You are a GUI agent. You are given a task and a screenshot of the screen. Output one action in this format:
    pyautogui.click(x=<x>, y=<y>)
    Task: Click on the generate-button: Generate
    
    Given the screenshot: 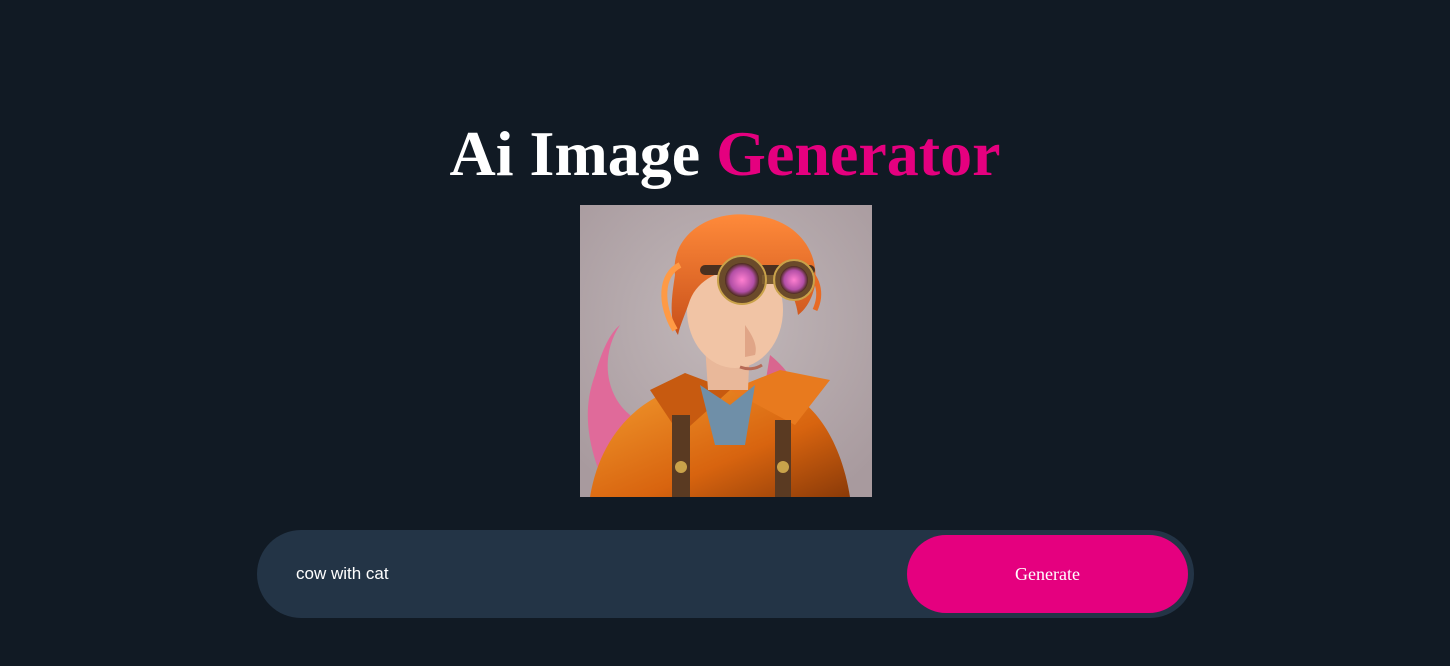 What is the action you would take?
    pyautogui.click(x=1047, y=574)
    